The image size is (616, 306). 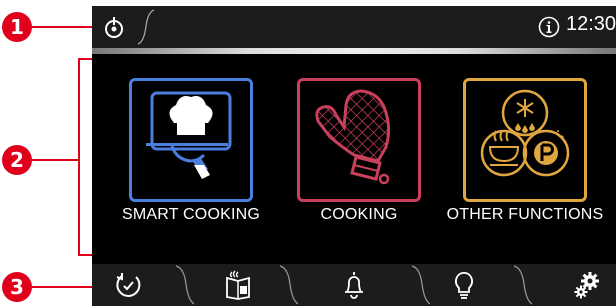 What do you see at coordinates (79, 157) in the screenshot?
I see `callout-bracket-vertical` at bounding box center [79, 157].